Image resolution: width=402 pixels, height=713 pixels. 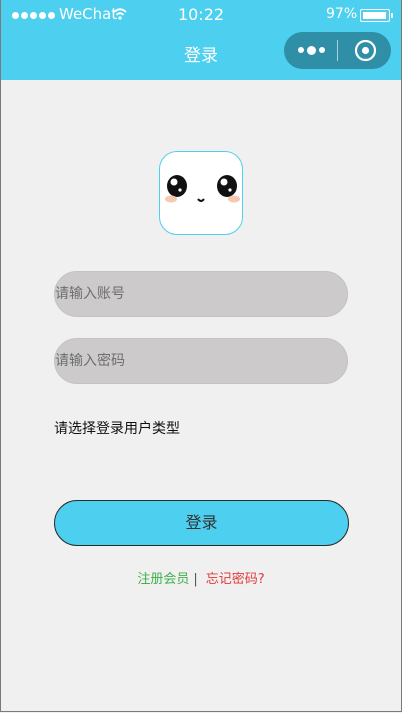 I want to click on password-placeholder: 请输入密码, so click(x=90, y=361).